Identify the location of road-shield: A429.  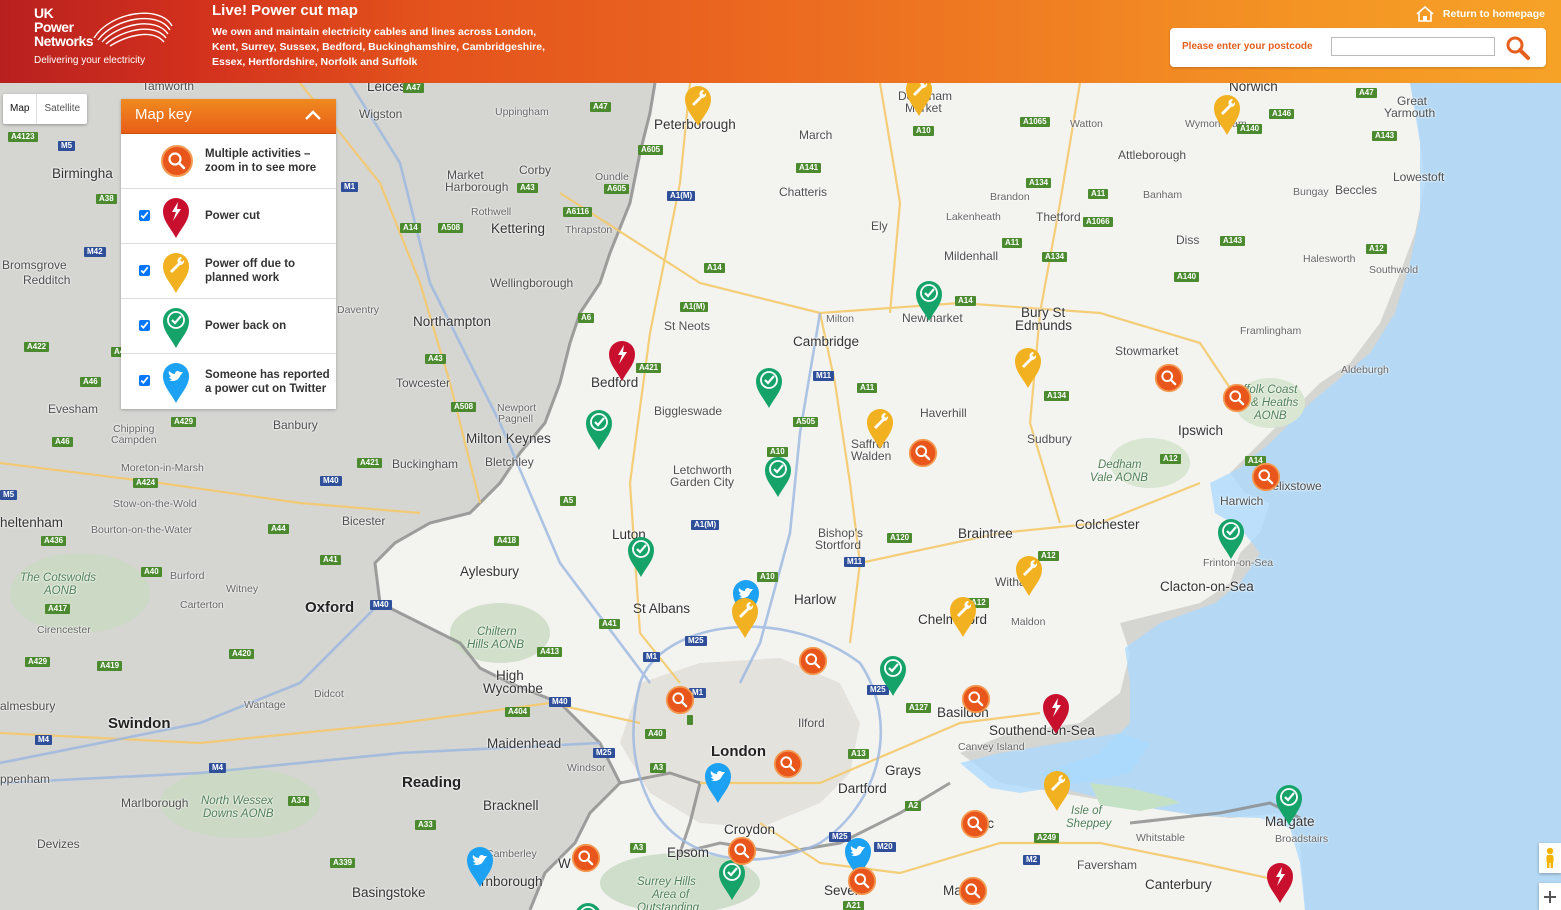
(38, 662).